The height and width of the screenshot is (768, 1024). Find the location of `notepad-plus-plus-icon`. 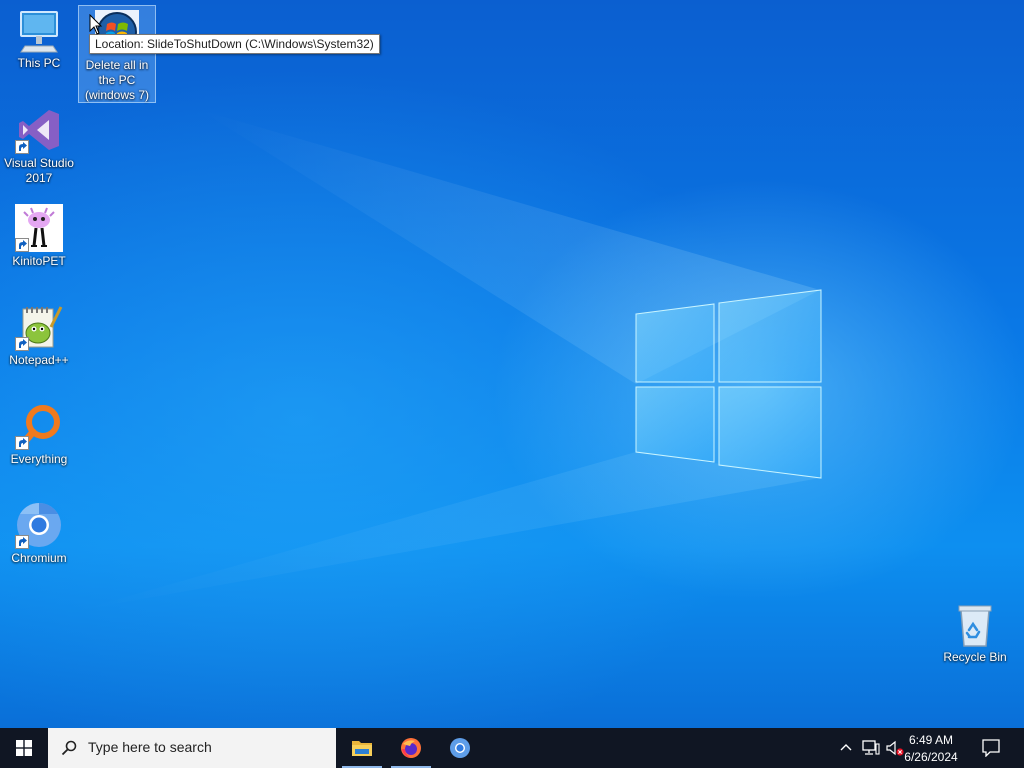

notepad-plus-plus-icon is located at coordinates (39, 327).